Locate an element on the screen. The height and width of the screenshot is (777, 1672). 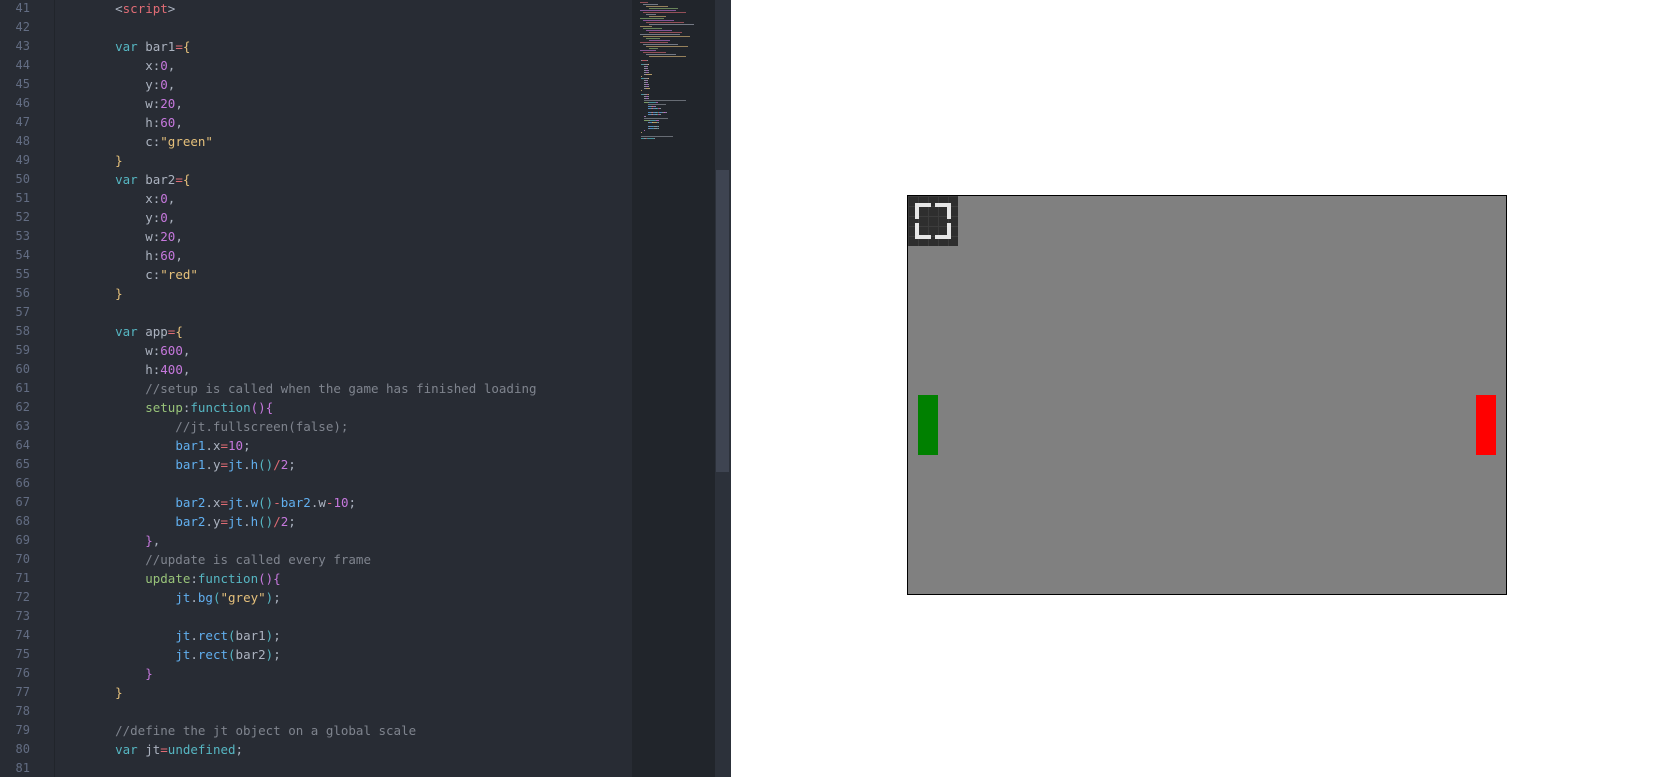
code-line: bar1.x=10; is located at coordinates (167, 445).